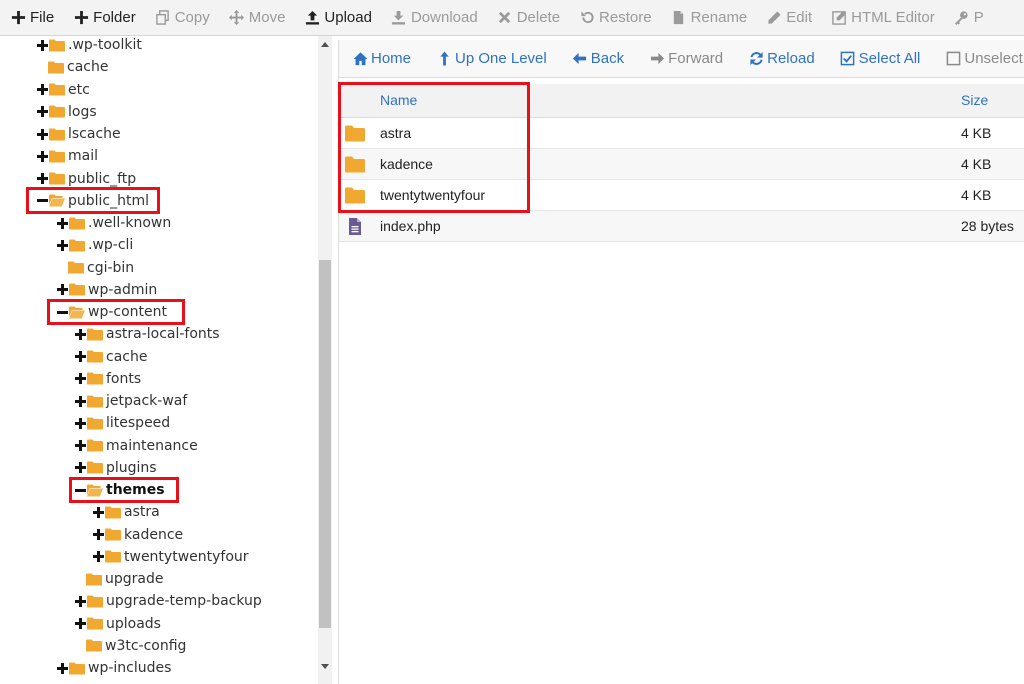  What do you see at coordinates (89, 46) in the screenshot?
I see `tree-item-dot-wp-toolkit: .wp-toolkit` at bounding box center [89, 46].